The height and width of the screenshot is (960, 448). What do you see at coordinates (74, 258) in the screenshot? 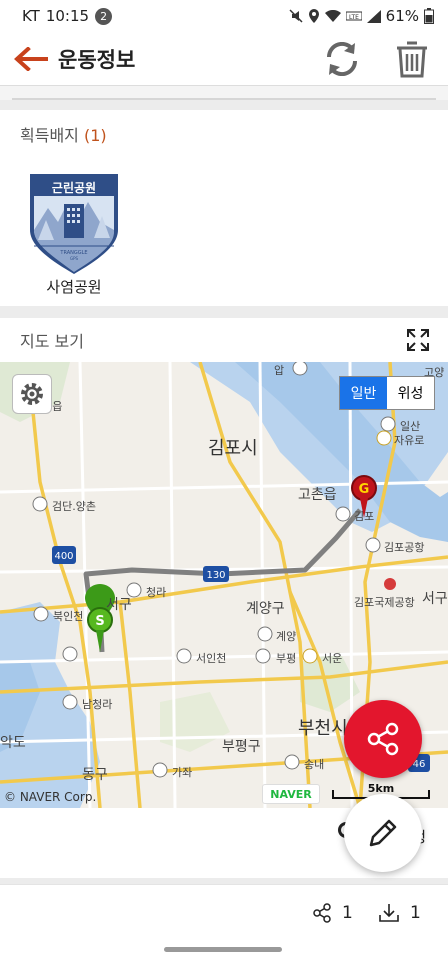
I see `emblem-subtitle-gps: GPS` at bounding box center [74, 258].